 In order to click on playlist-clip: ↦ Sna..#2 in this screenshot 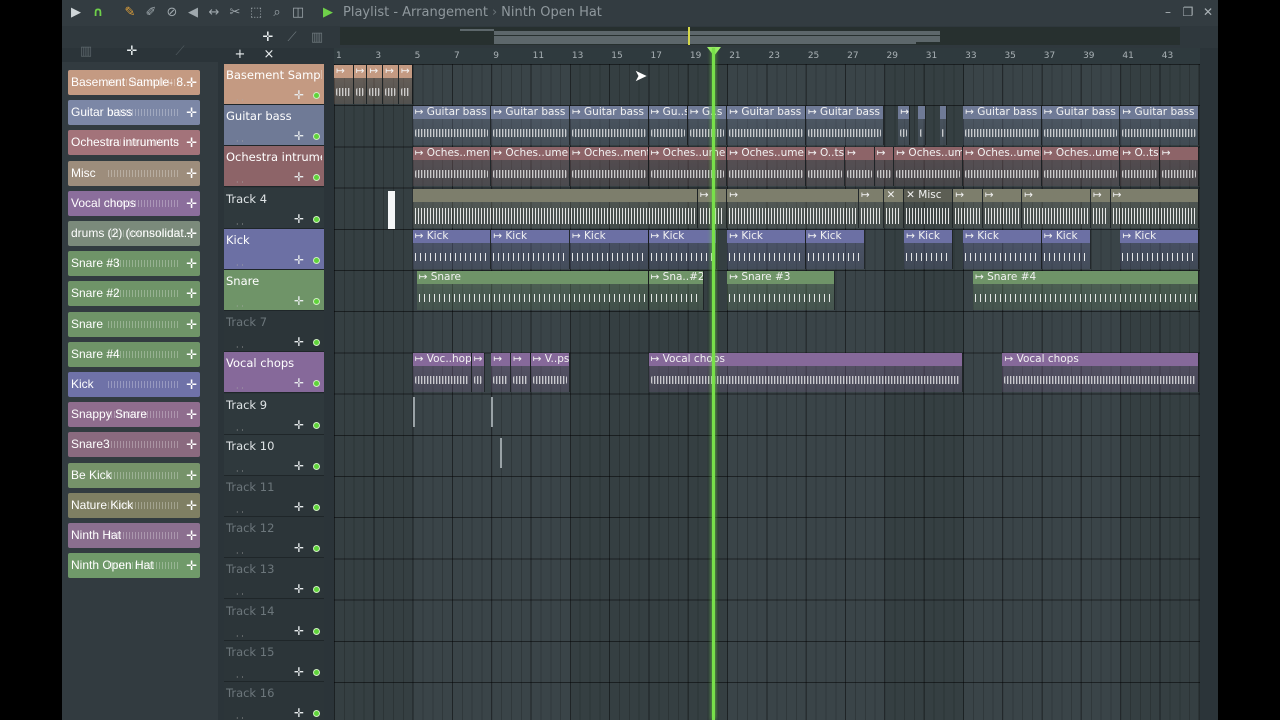, I will do `click(676, 290)`.